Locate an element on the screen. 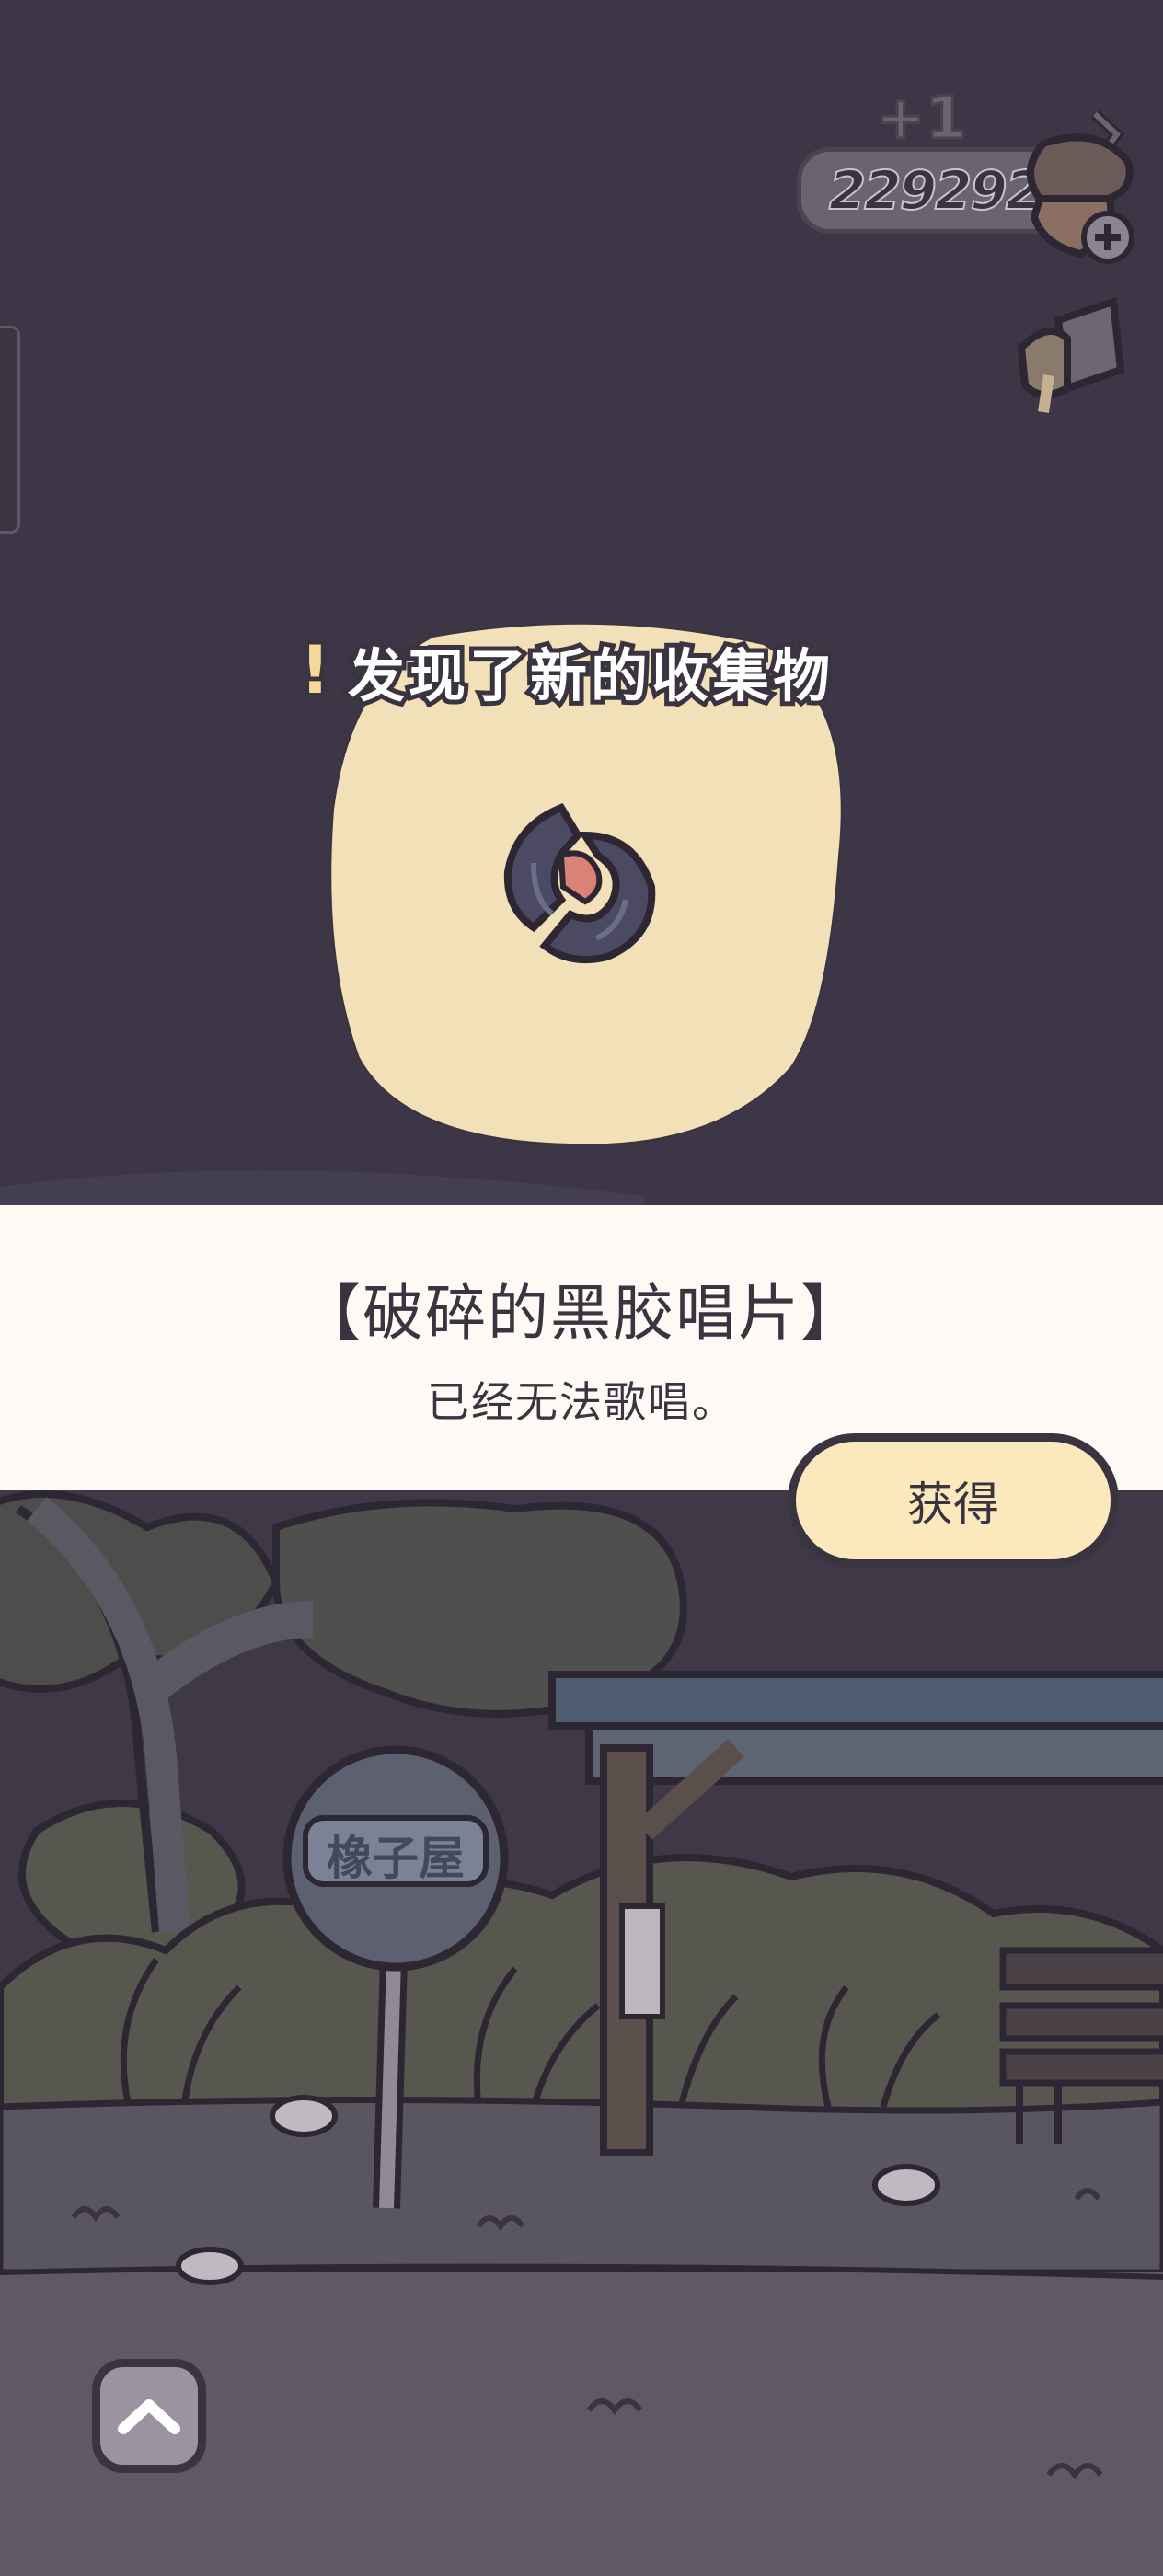  expand-button is located at coordinates (149, 2416).